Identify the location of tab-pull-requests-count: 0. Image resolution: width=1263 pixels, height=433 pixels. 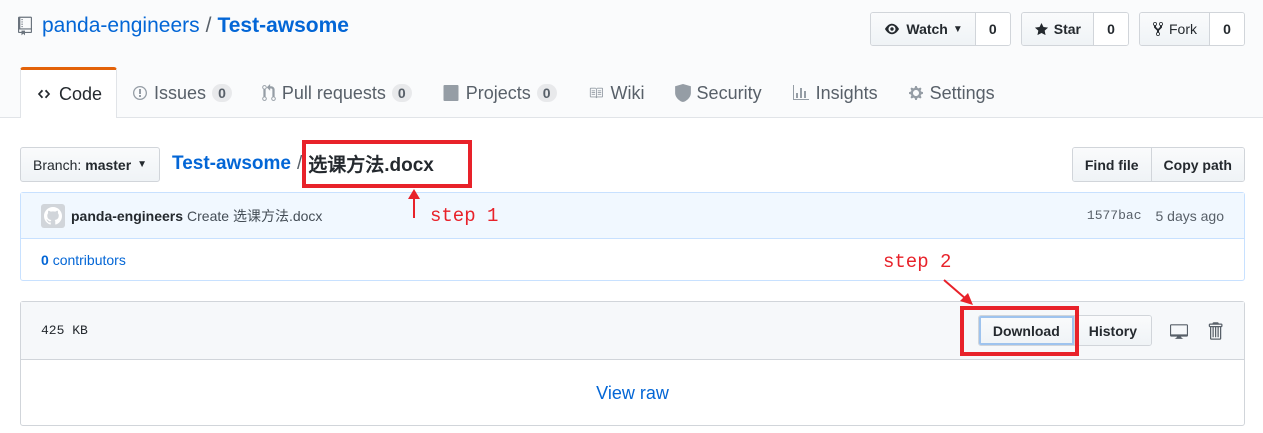
(401, 93).